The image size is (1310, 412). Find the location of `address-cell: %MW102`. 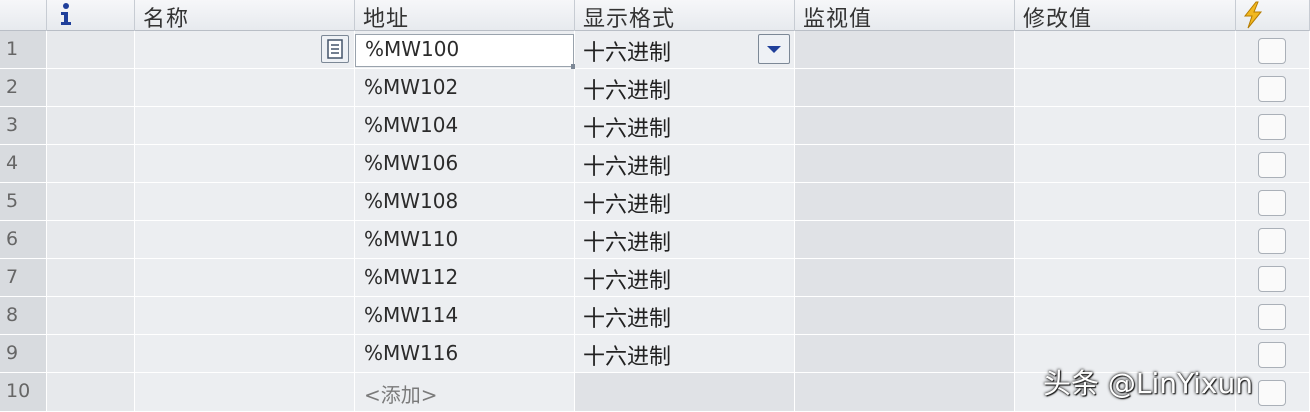

address-cell: %MW102 is located at coordinates (465, 88).